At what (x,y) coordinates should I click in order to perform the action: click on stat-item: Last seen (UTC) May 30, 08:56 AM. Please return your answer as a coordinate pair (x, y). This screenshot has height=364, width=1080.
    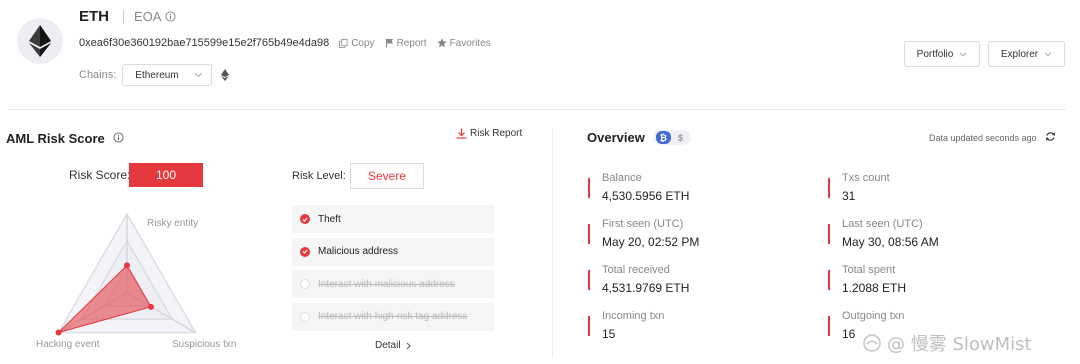
    Looking at the image, I should click on (883, 233).